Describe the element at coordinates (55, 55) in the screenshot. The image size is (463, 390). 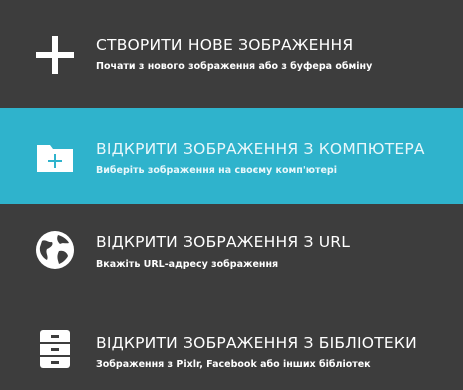
I see `plus-icon` at that location.